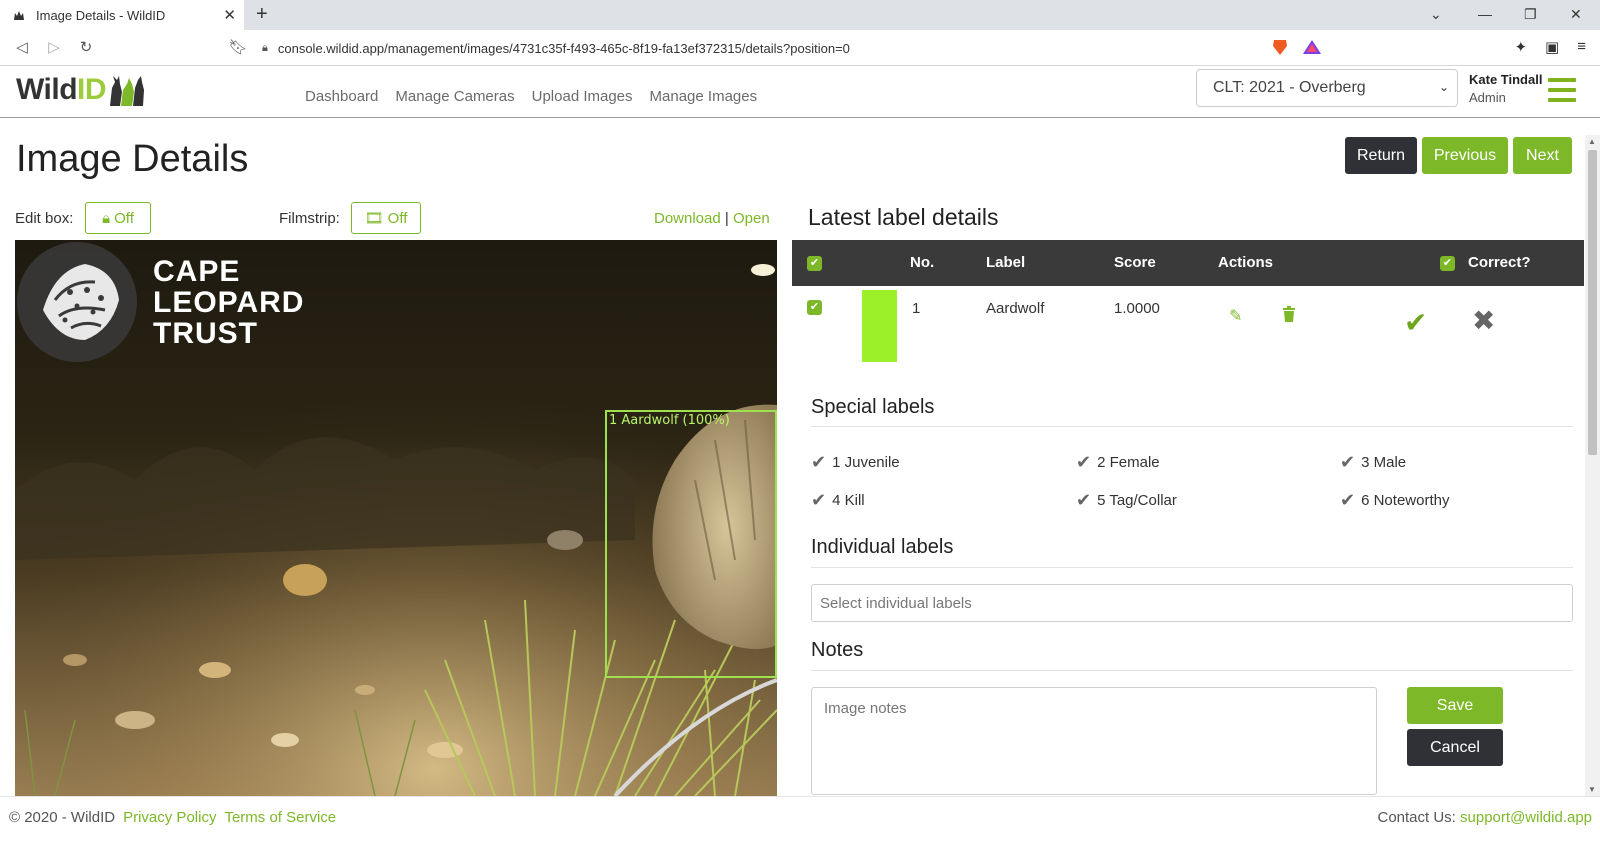 The height and width of the screenshot is (860, 1600). Describe the element at coordinates (229, 15) in the screenshot. I see `tab-close-icon: ✕` at that location.